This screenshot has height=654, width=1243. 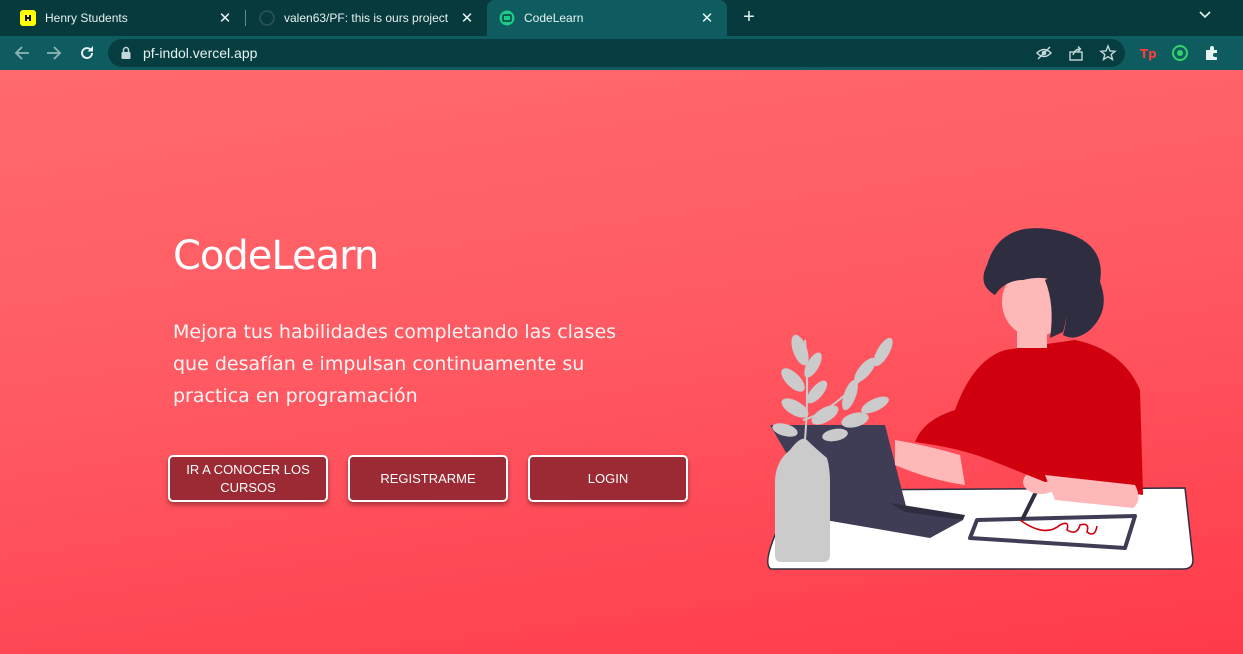 I want to click on tp-extension-icon: Tp, so click(x=1148, y=53).